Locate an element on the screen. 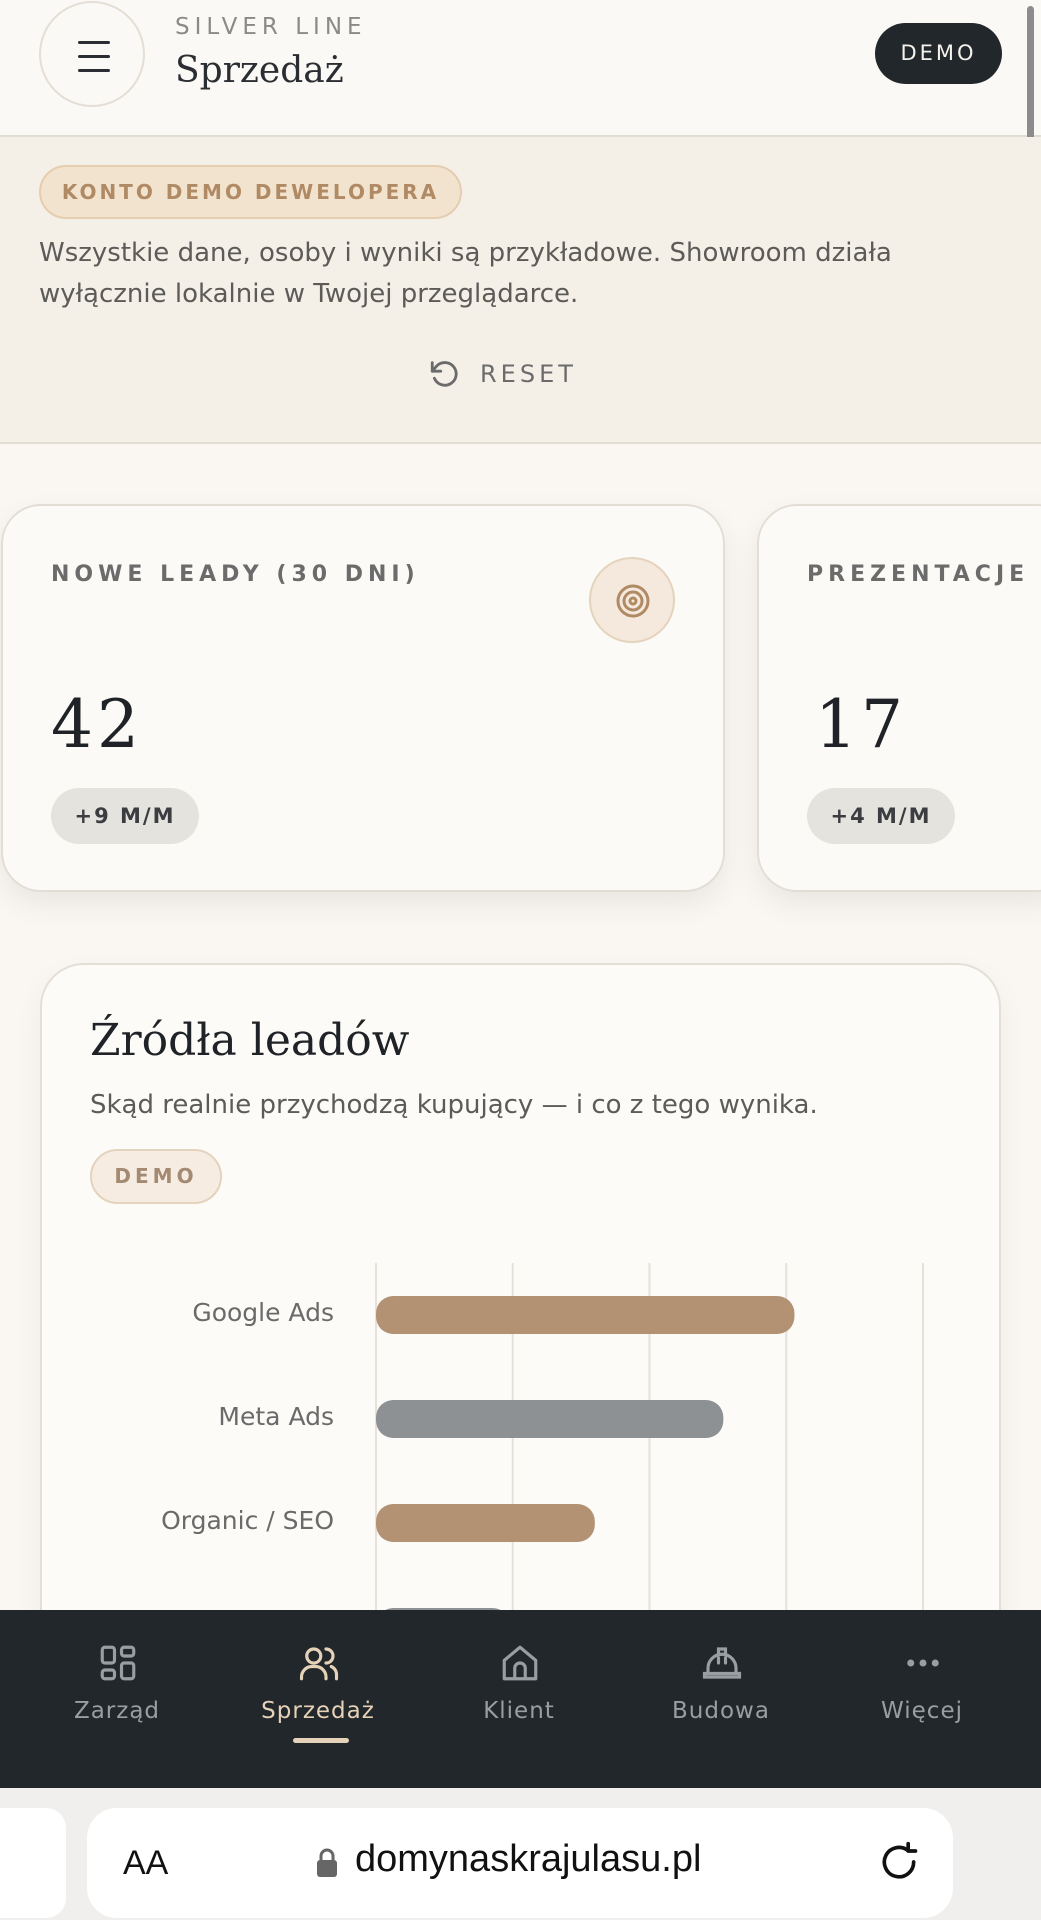 This screenshot has height=1920, width=1041. previous-tab is located at coordinates (33, 1863).